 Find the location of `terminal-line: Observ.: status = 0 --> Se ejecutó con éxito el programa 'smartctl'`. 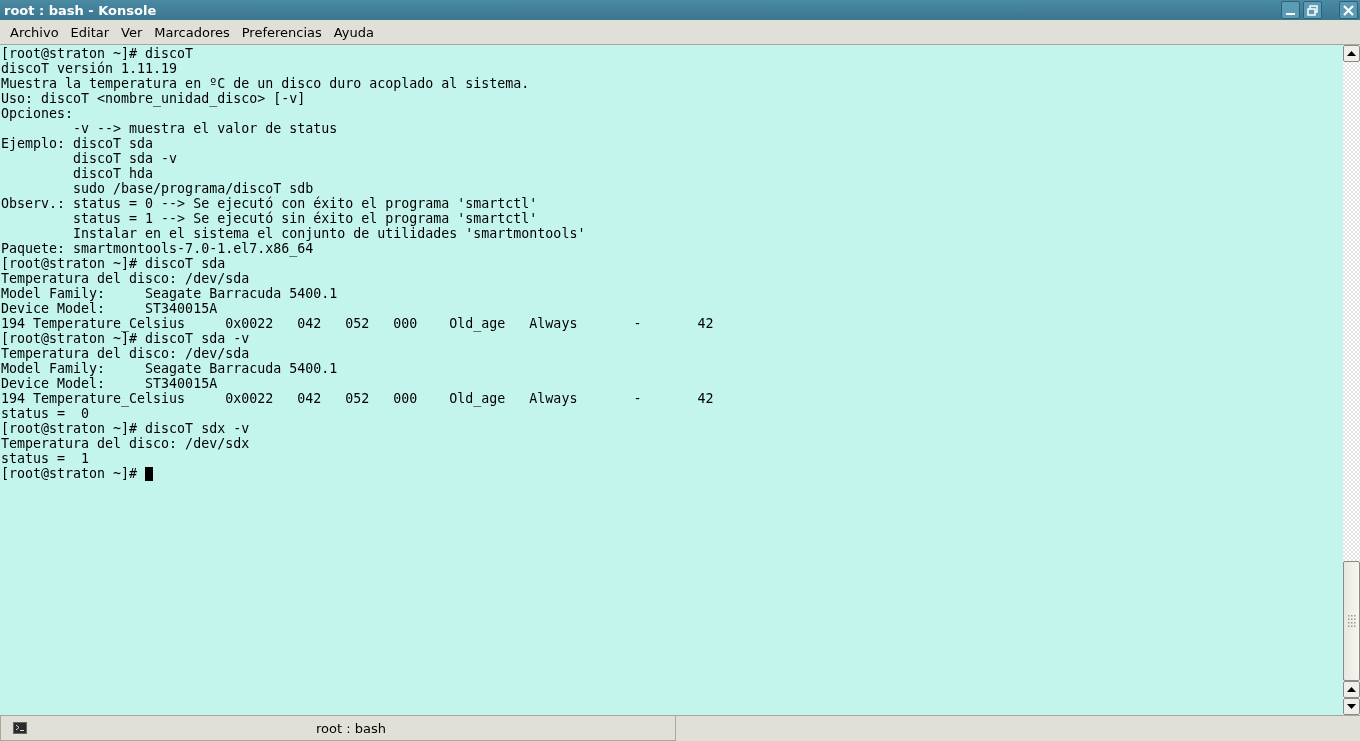

terminal-line: Observ.: status = 0 --> Se ejecutó con éxito el programa 'smartctl' is located at coordinates (270, 203).